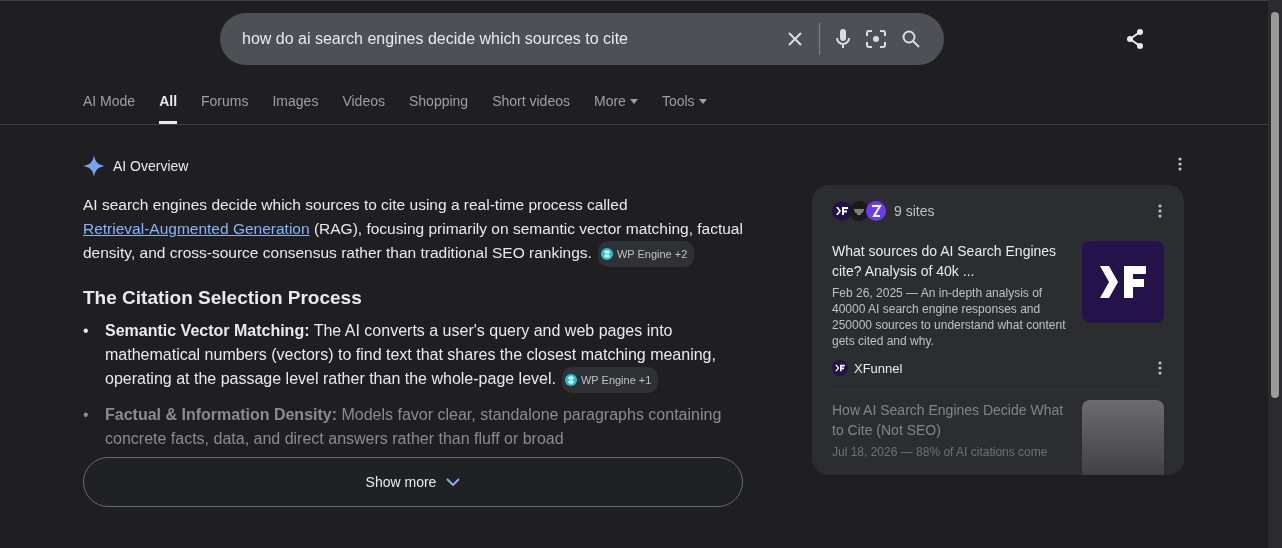 This screenshot has height=548, width=1282. Describe the element at coordinates (684, 105) in the screenshot. I see `search-tab: Tools` at that location.